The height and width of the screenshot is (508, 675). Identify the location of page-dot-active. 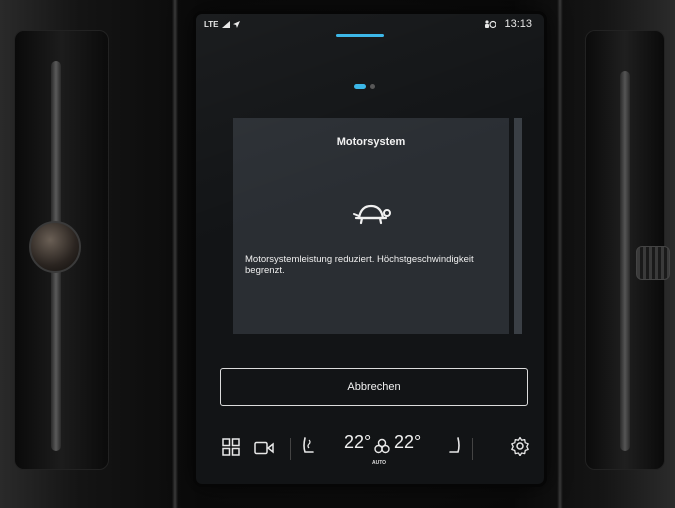
(360, 86).